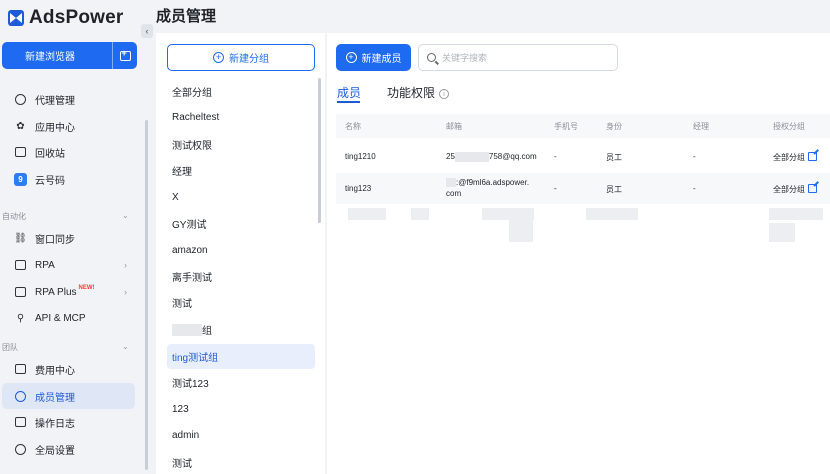  Describe the element at coordinates (241, 144) in the screenshot. I see `group-item: 测试权限` at that location.